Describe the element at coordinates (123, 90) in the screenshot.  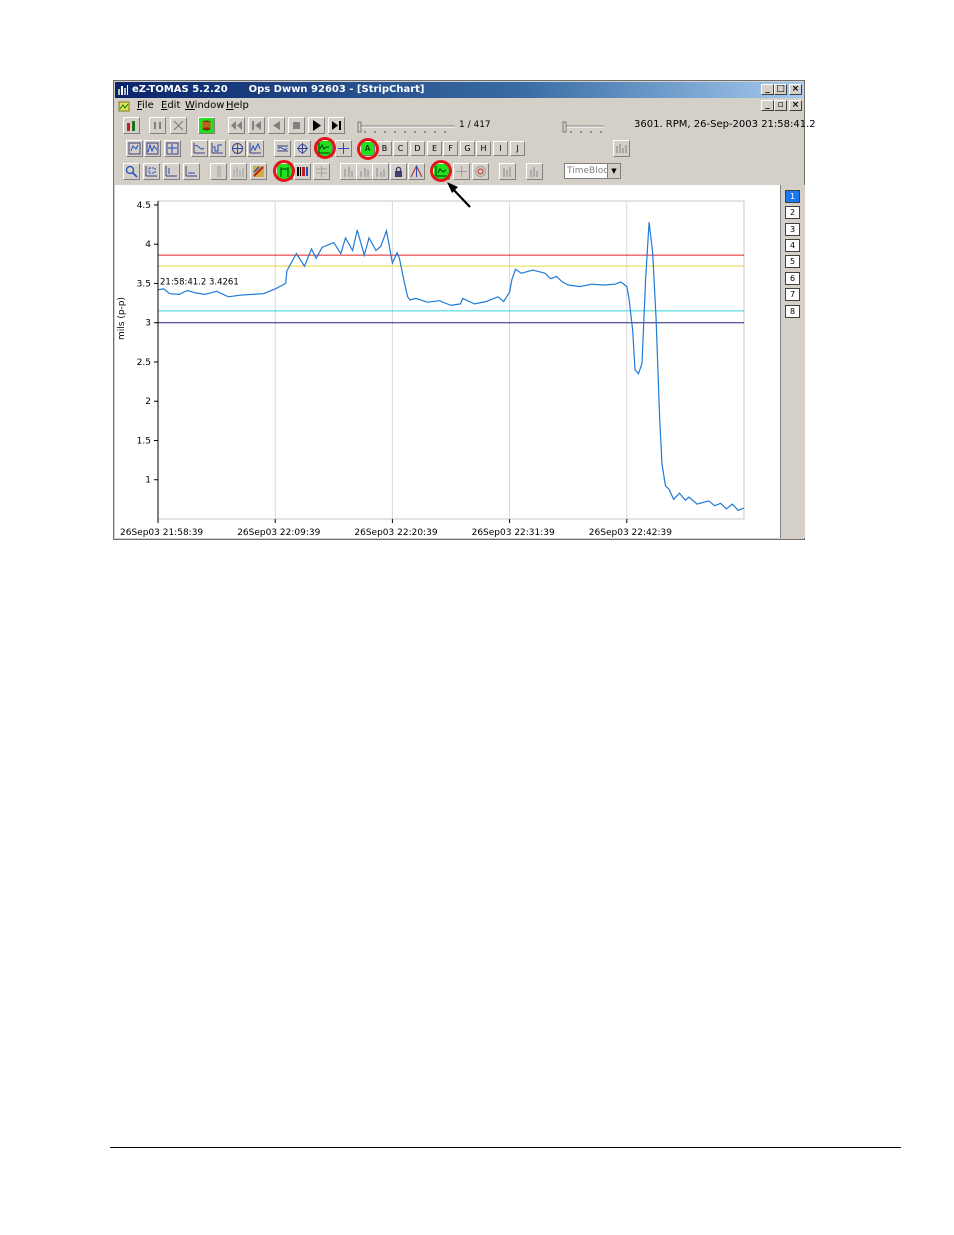
I see `app-icon` at that location.